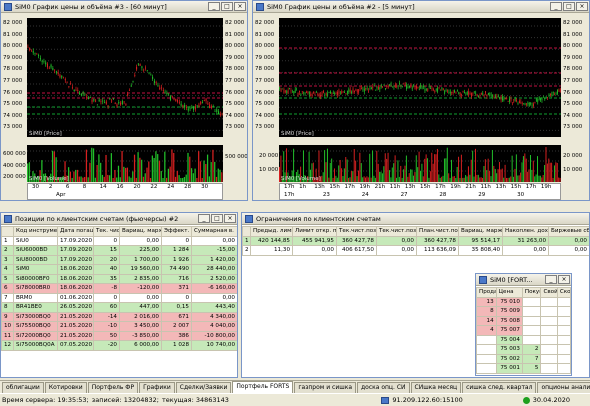 The width and height of the screenshot is (590, 406). Describe the element at coordinates (8, 6) in the screenshot. I see `chart-icon` at that location.